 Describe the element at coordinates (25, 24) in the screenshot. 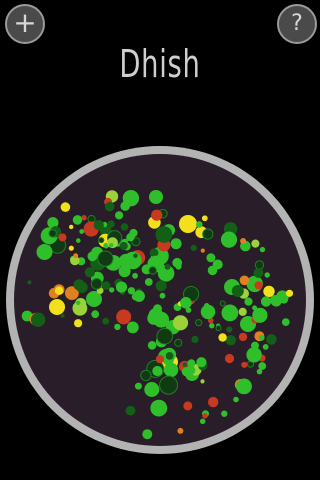

I see `add-button: +` at that location.